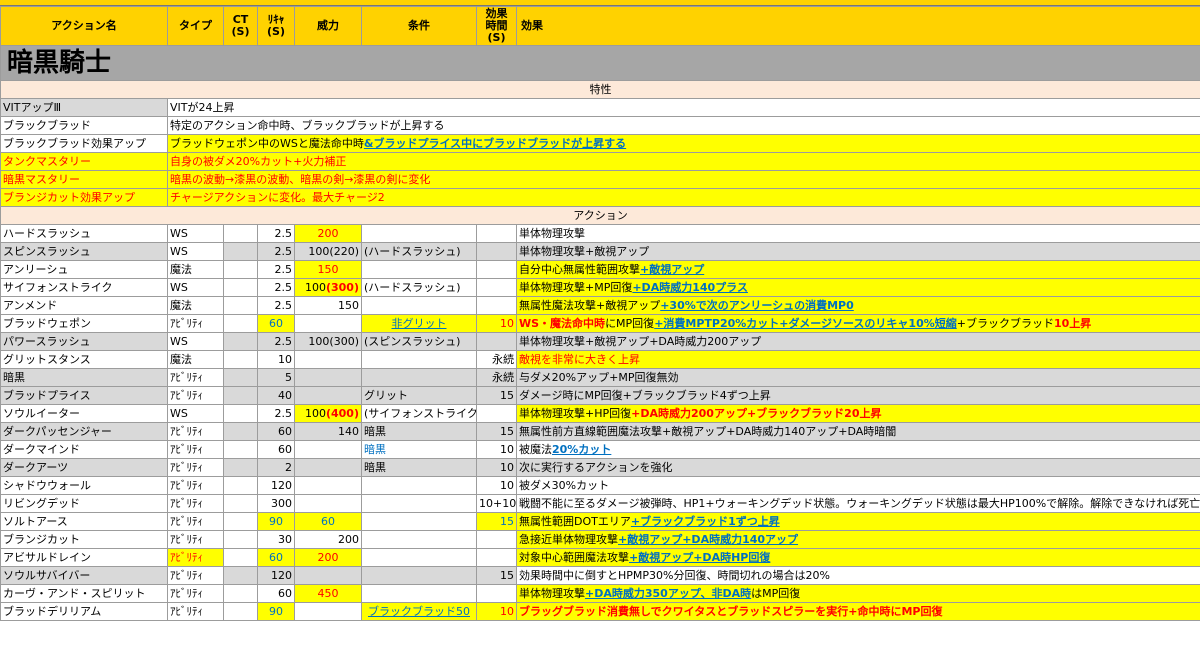  I want to click on action-name: シャドウウォール, so click(84, 485).